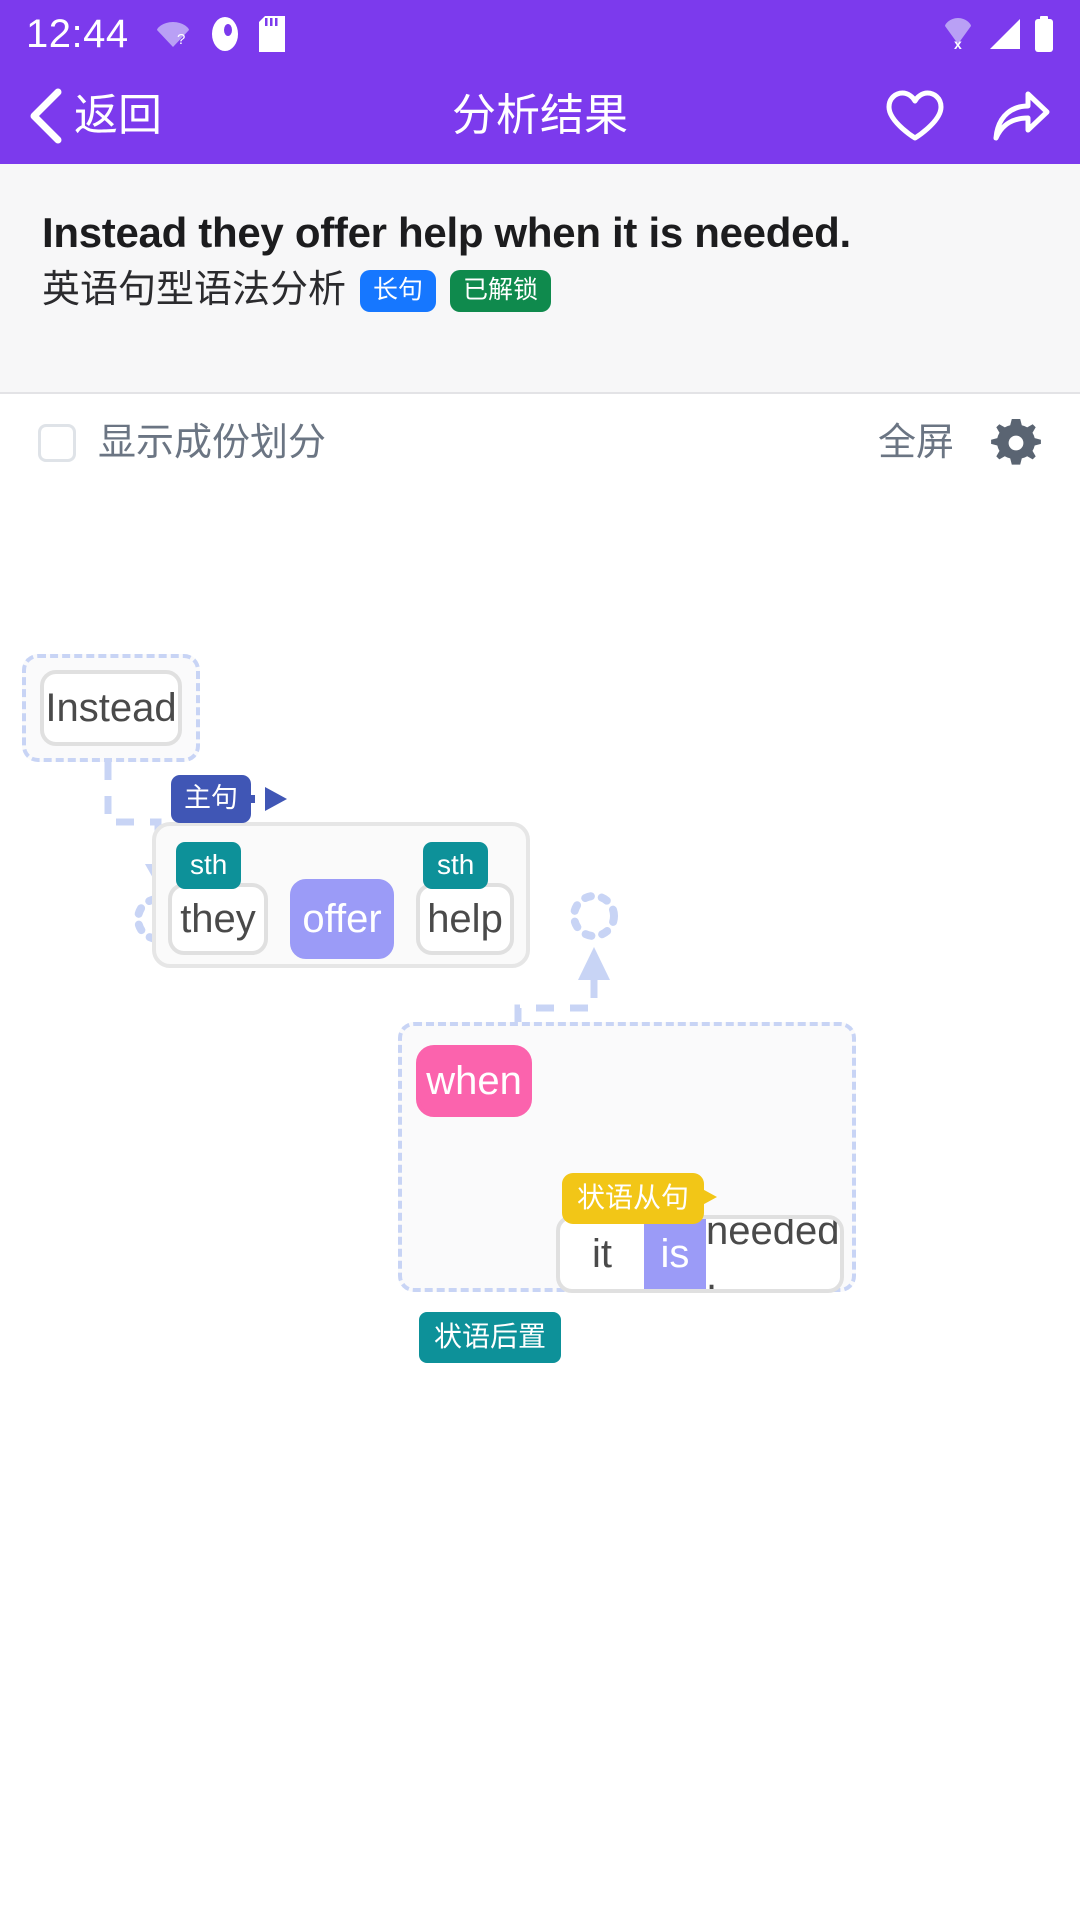 The width and height of the screenshot is (1080, 1920). I want to click on app-notification-icon, so click(225, 34).